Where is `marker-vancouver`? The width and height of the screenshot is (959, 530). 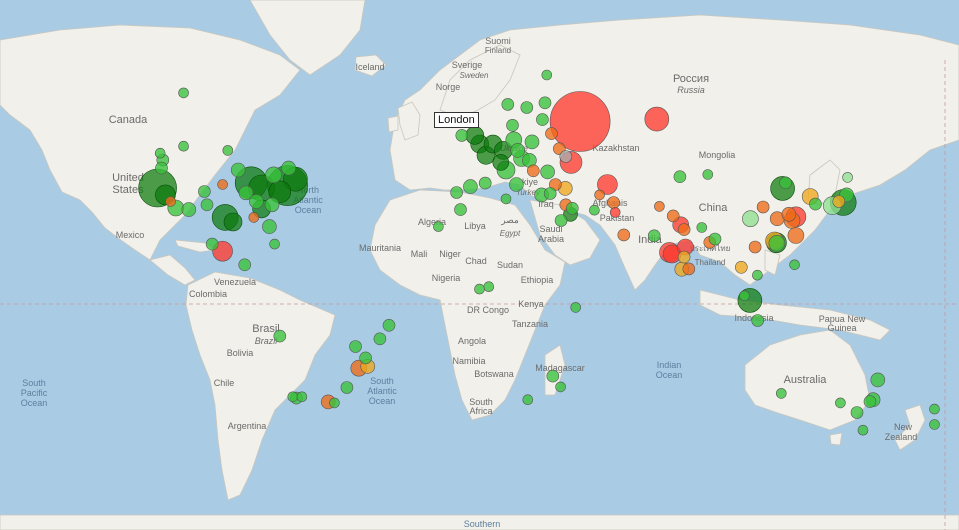 marker-vancouver is located at coordinates (160, 153).